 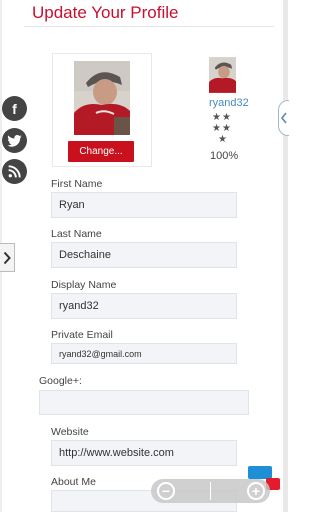 What do you see at coordinates (84, 285) in the screenshot?
I see `display-name-label: Display Name` at bounding box center [84, 285].